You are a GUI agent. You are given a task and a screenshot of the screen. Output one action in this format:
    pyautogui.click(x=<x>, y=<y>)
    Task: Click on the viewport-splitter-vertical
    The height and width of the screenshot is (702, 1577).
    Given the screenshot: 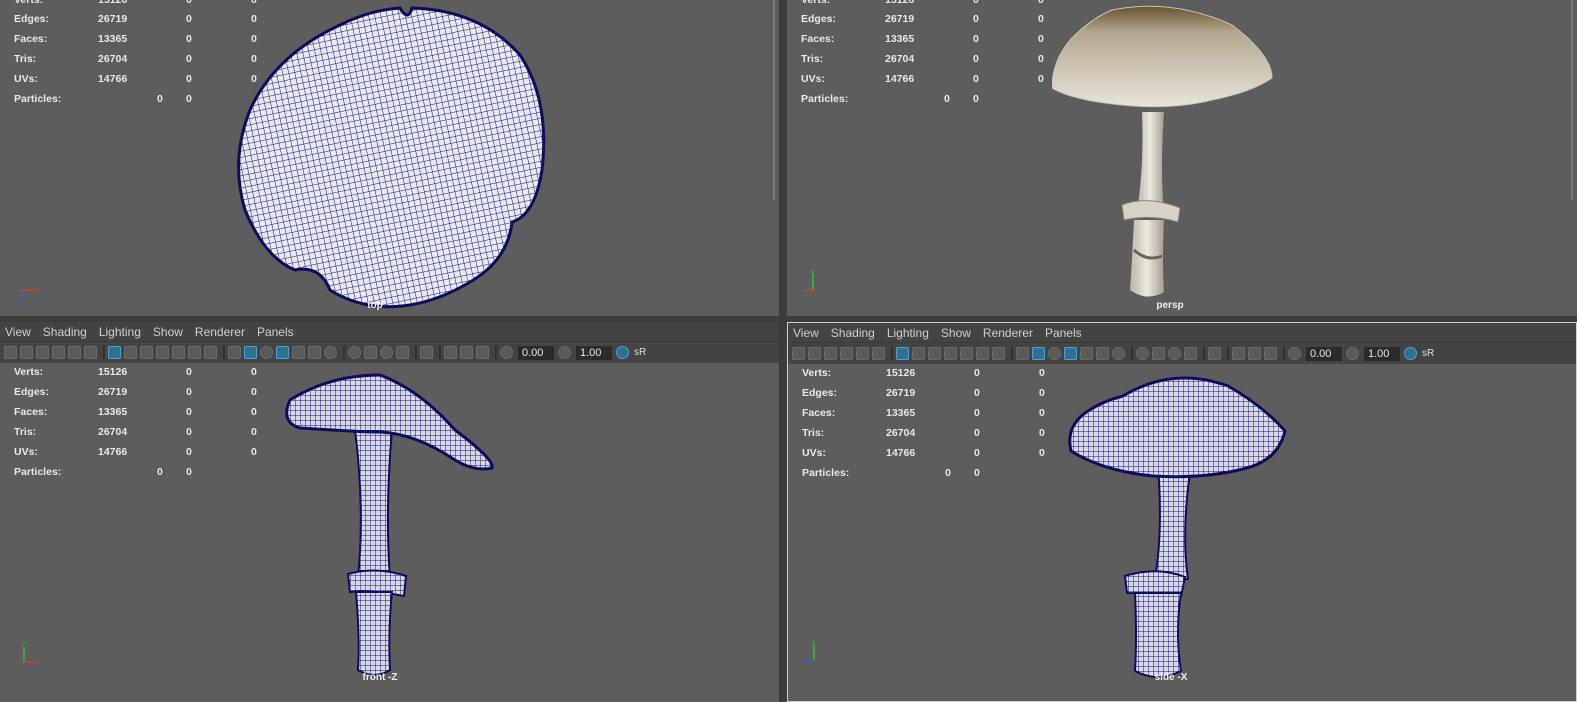 What is the action you would take?
    pyautogui.click(x=783, y=351)
    